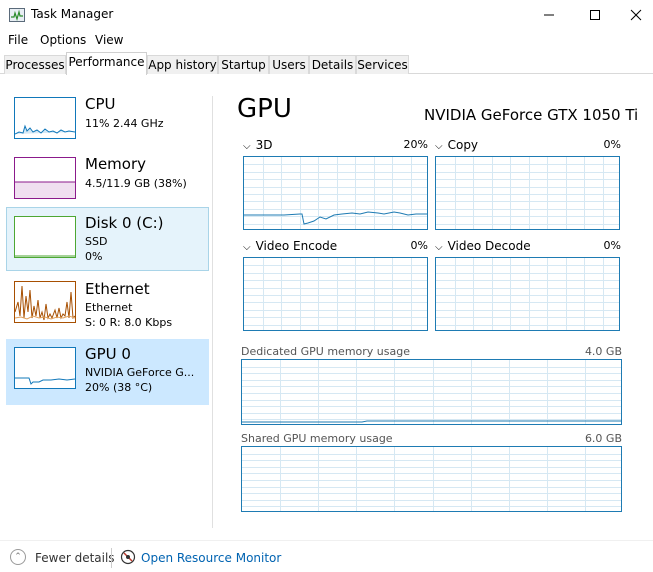 The image size is (653, 572). I want to click on close-icon, so click(635, 15).